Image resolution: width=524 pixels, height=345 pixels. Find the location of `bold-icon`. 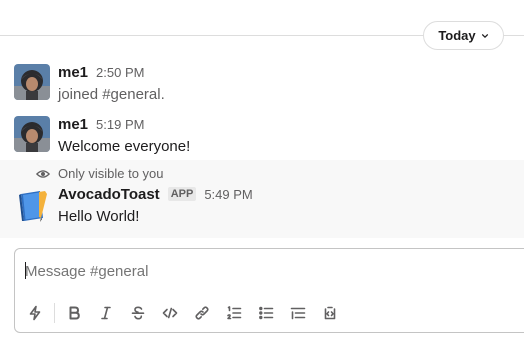

bold-icon is located at coordinates (74, 312).